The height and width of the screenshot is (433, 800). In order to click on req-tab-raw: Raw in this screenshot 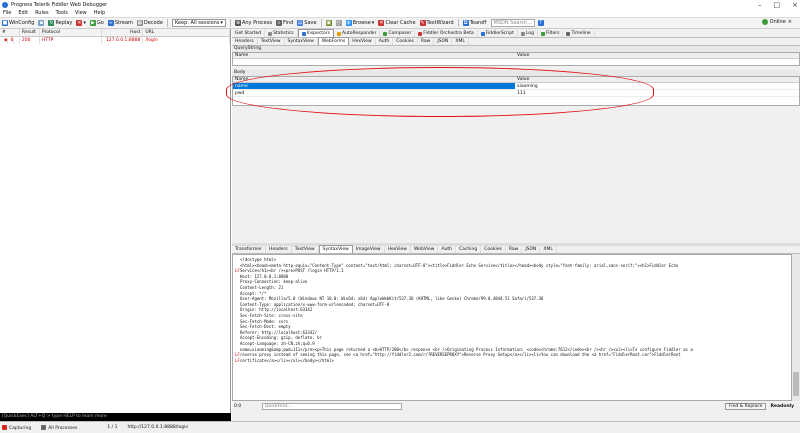, I will do `click(426, 41)`.